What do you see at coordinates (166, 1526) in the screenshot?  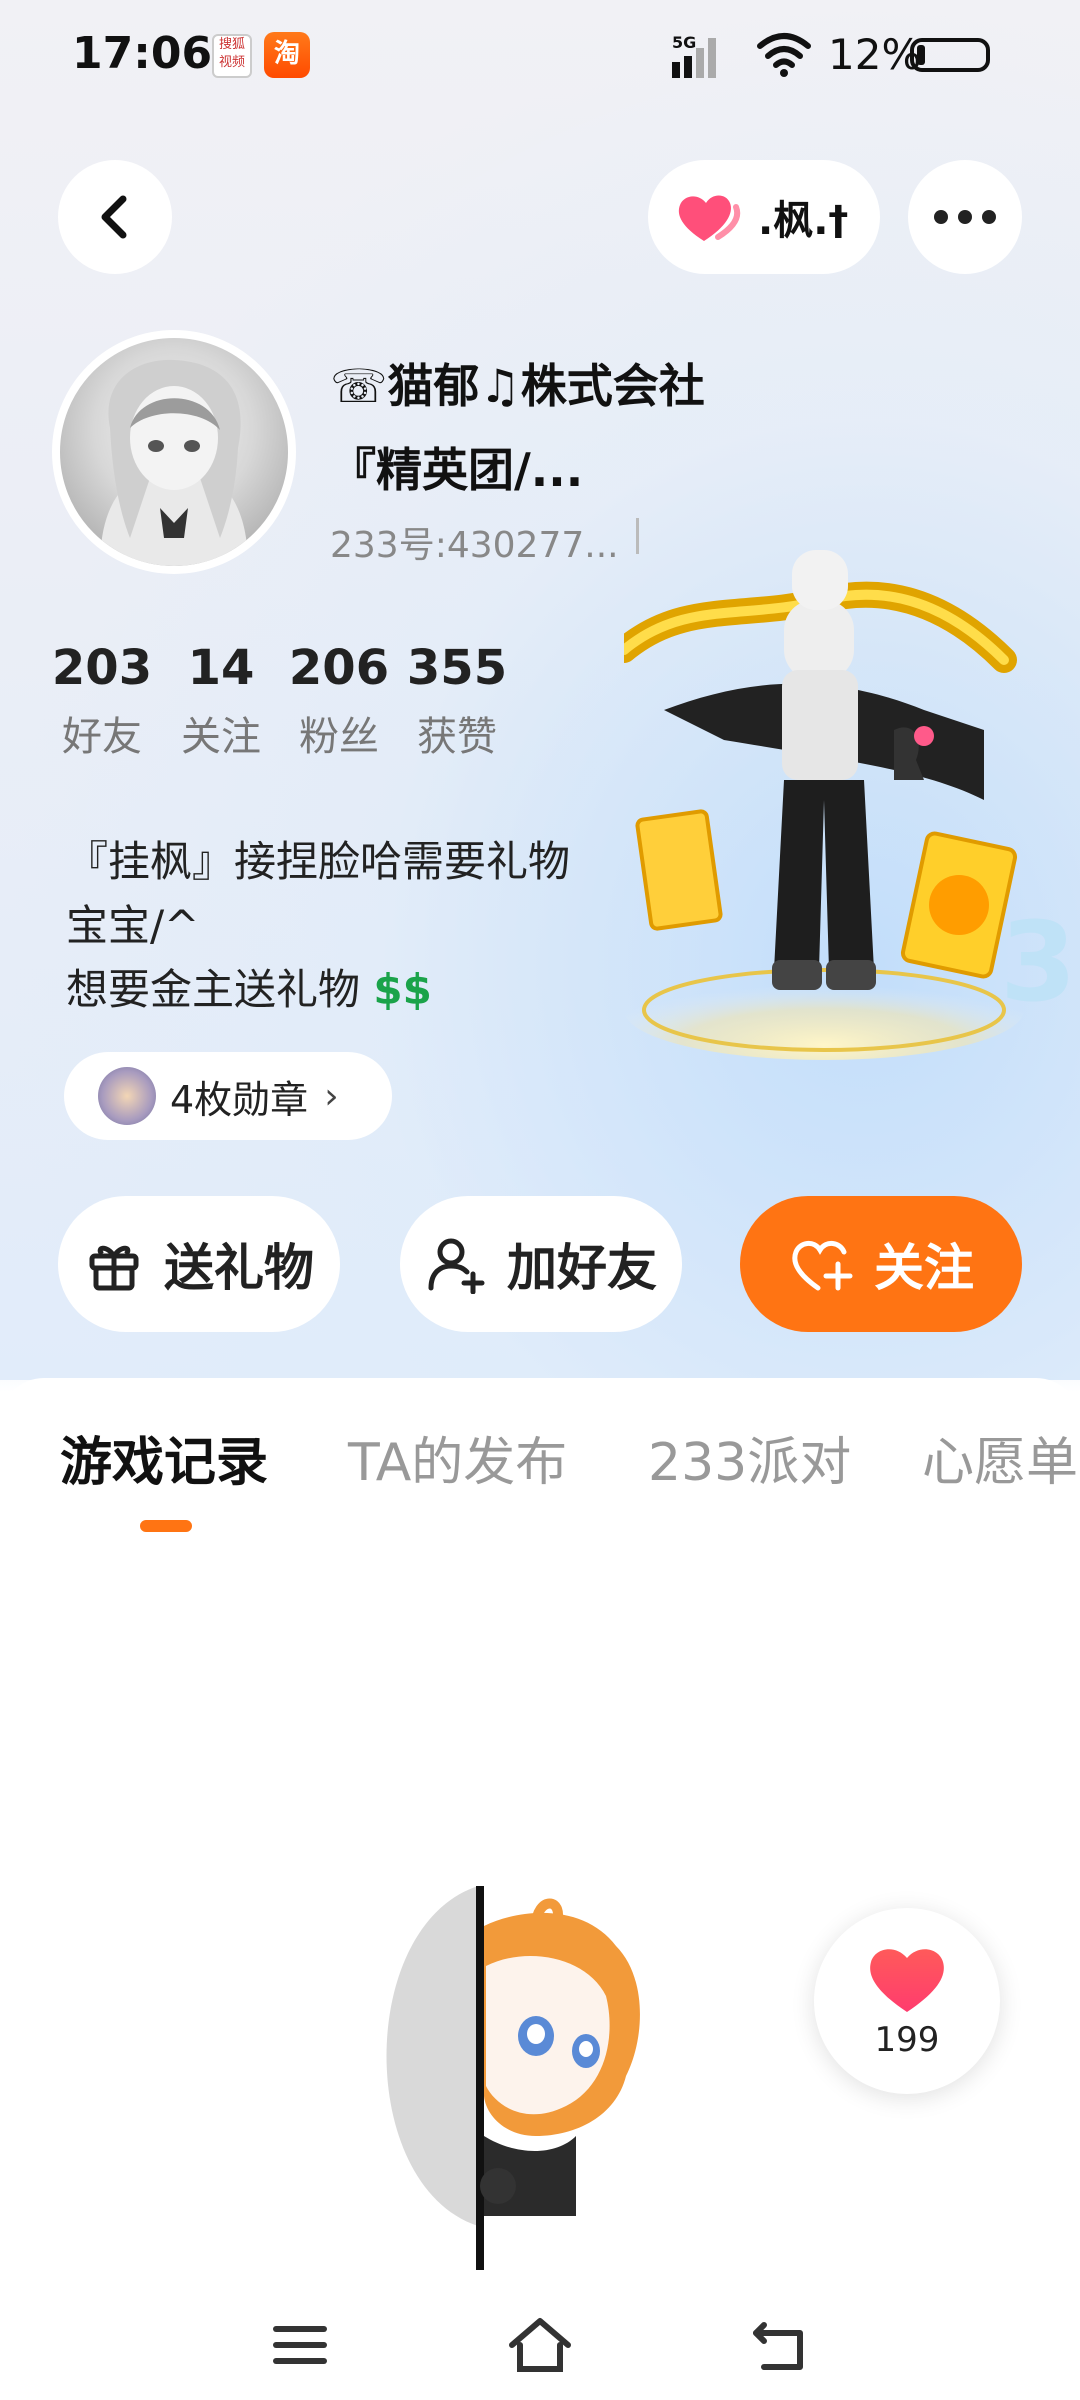 I see `active-tab-indicator` at bounding box center [166, 1526].